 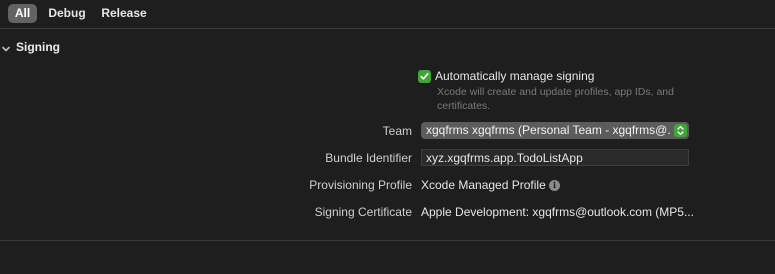 What do you see at coordinates (504, 158) in the screenshot?
I see `bundle-identifier-value: xyz.xgqfrms.app.TodoListApp` at bounding box center [504, 158].